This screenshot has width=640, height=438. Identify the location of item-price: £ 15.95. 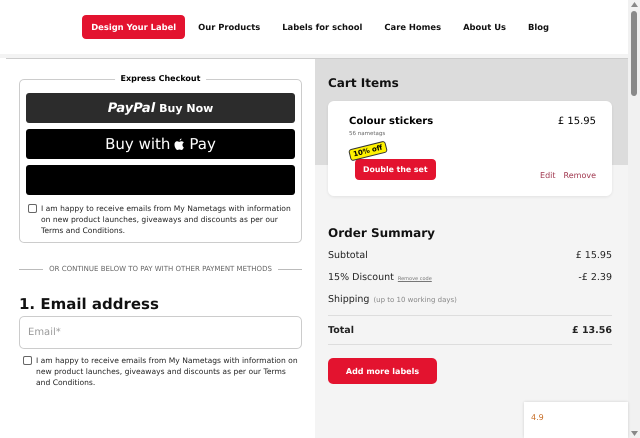
(577, 121).